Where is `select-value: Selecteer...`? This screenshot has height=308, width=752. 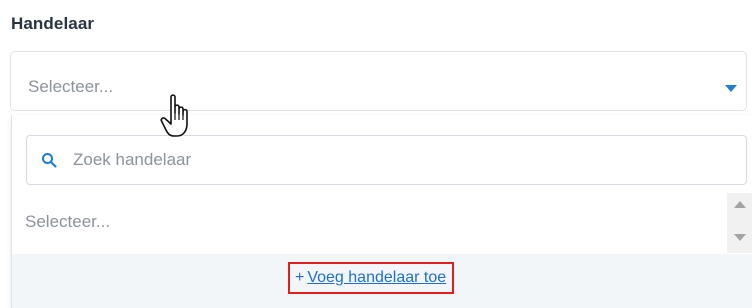
select-value: Selecteer... is located at coordinates (71, 86).